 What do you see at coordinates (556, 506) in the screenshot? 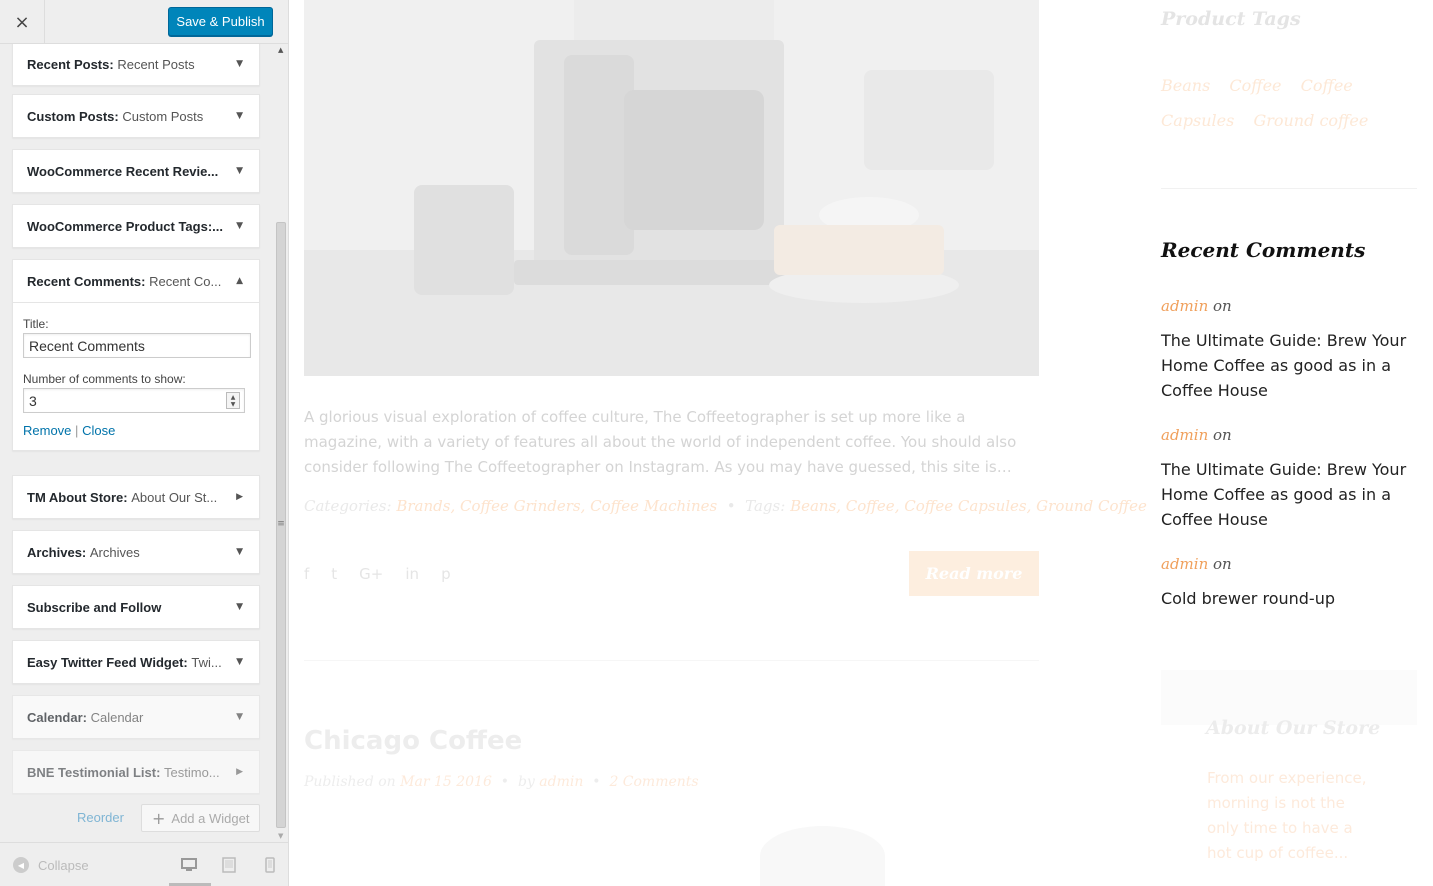
I see `categories-links: Brands, Coffee Grinders, Coffee Machines` at bounding box center [556, 506].